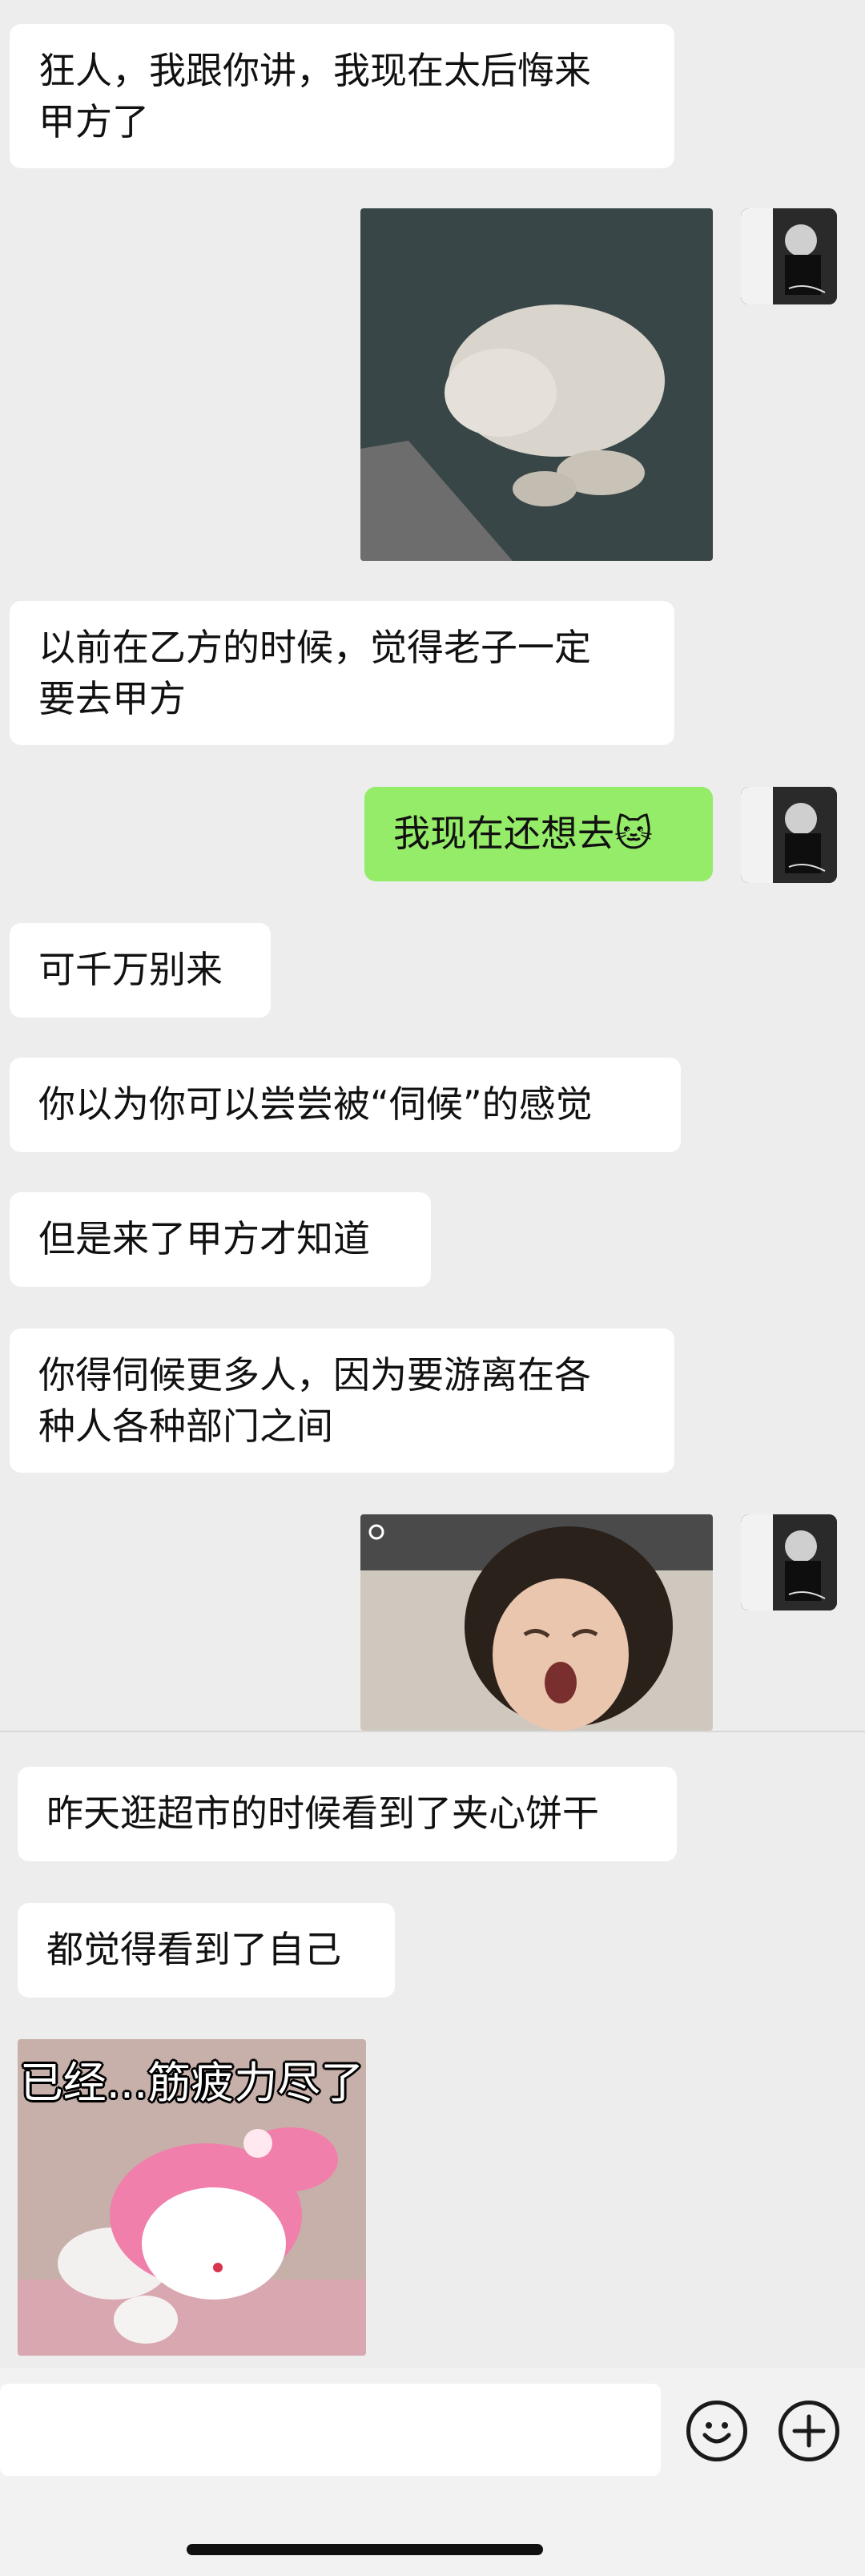  I want to click on message-input, so click(330, 2430).